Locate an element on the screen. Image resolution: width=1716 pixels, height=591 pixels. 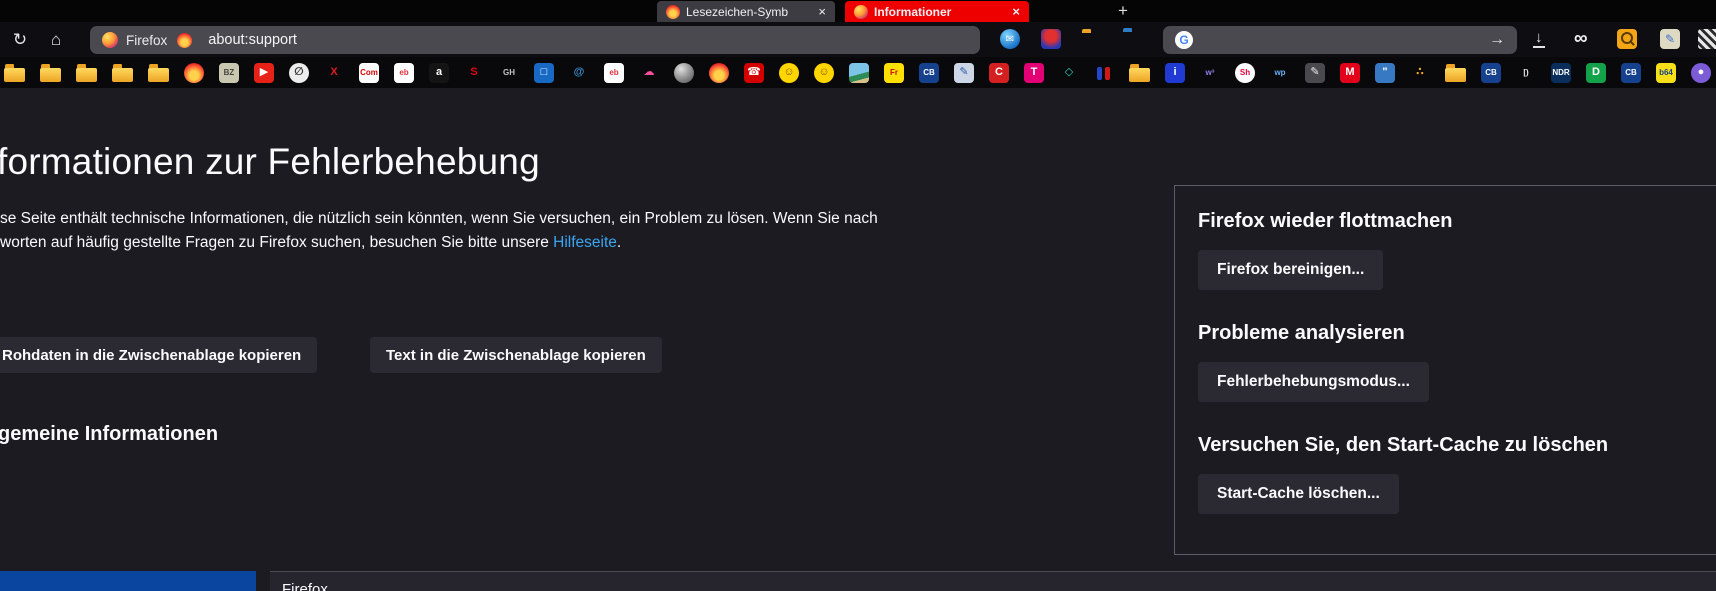
page-tool-icon: ✎ is located at coordinates (1670, 39).